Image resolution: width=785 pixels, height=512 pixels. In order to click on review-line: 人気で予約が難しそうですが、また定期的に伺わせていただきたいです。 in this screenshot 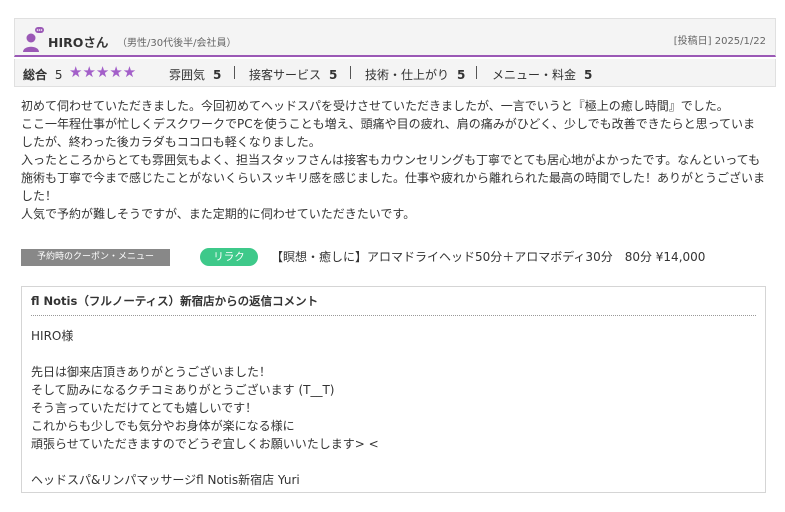, I will do `click(218, 214)`.